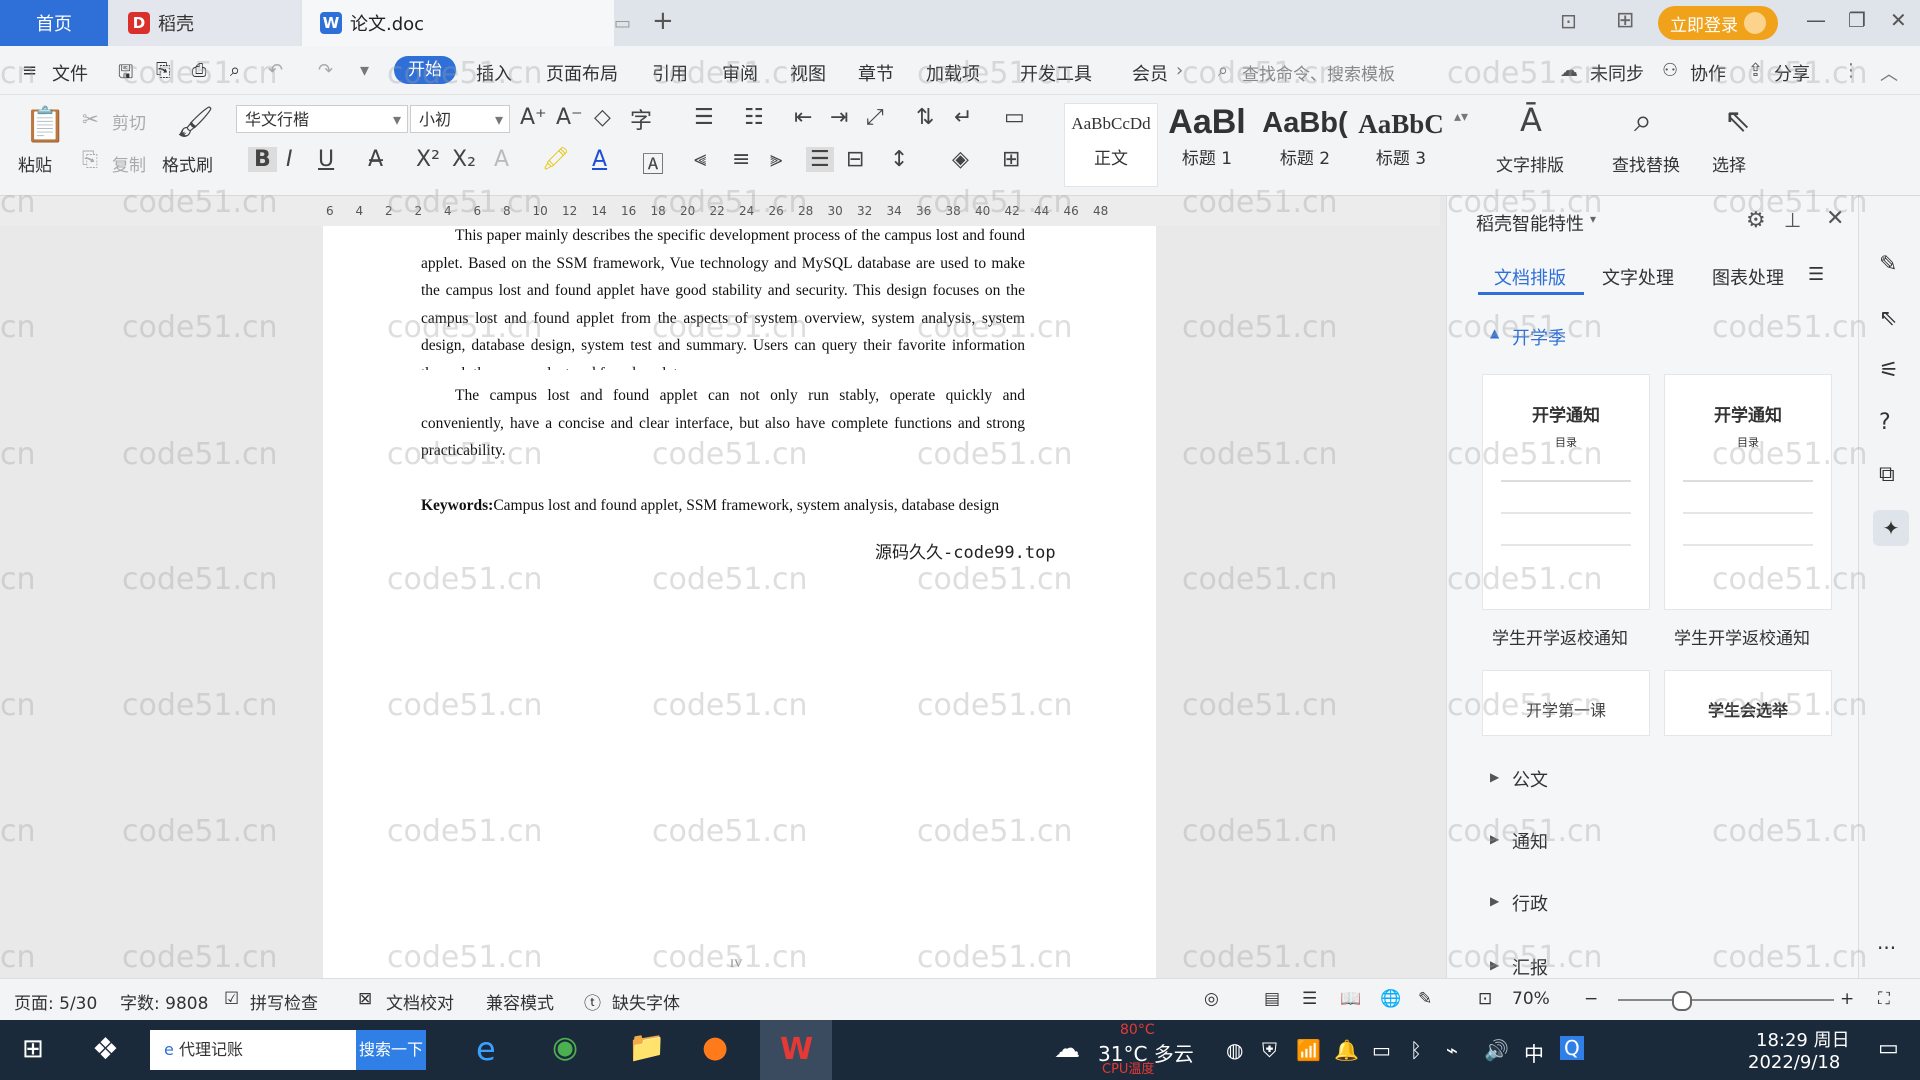 The width and height of the screenshot is (1920, 1080). What do you see at coordinates (70, 73) in the screenshot?
I see `menu-file: 文件` at bounding box center [70, 73].